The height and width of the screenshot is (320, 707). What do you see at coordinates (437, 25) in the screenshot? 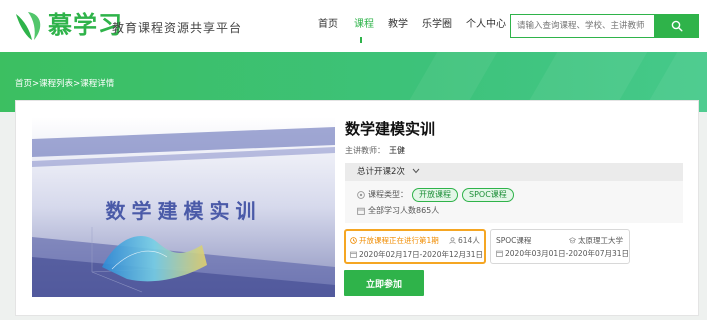
I see `nav-learning-circle: 乐学圈` at bounding box center [437, 25].